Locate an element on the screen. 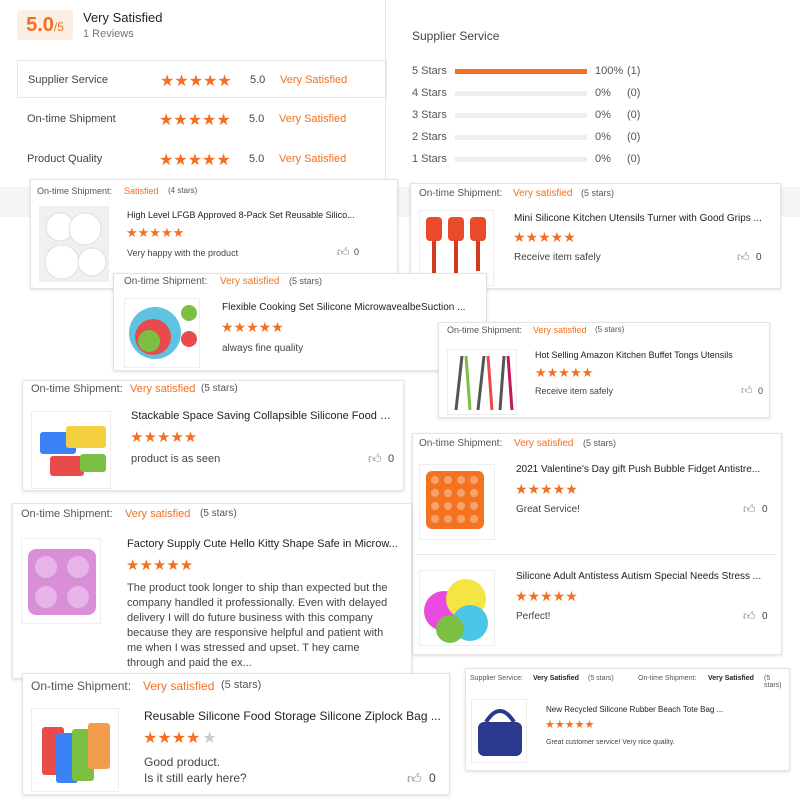 The width and height of the screenshot is (800, 800). distribution-count: (0) is located at coordinates (634, 137).